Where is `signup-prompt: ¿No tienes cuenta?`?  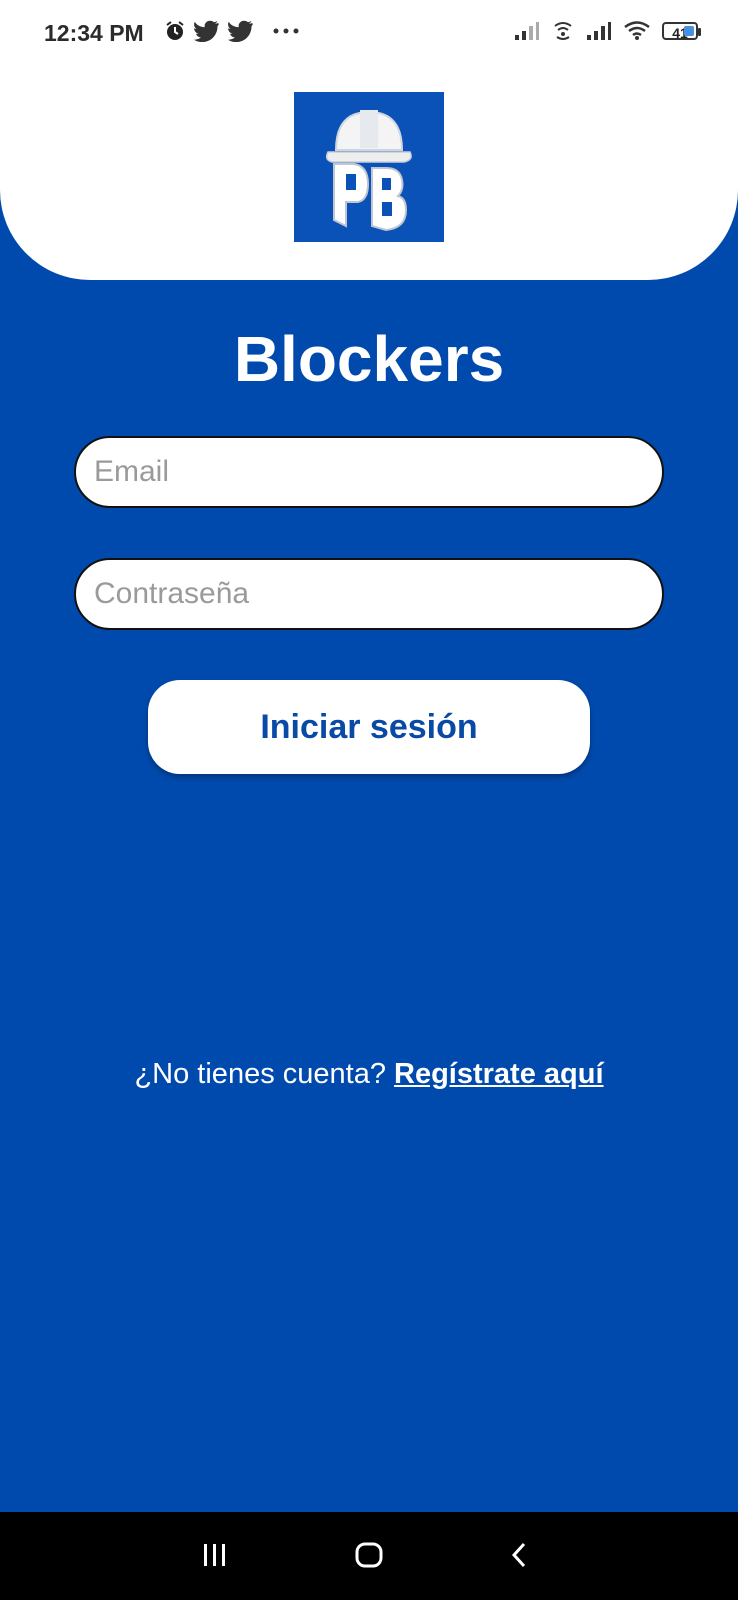 signup-prompt: ¿No tienes cuenta? is located at coordinates (264, 1074).